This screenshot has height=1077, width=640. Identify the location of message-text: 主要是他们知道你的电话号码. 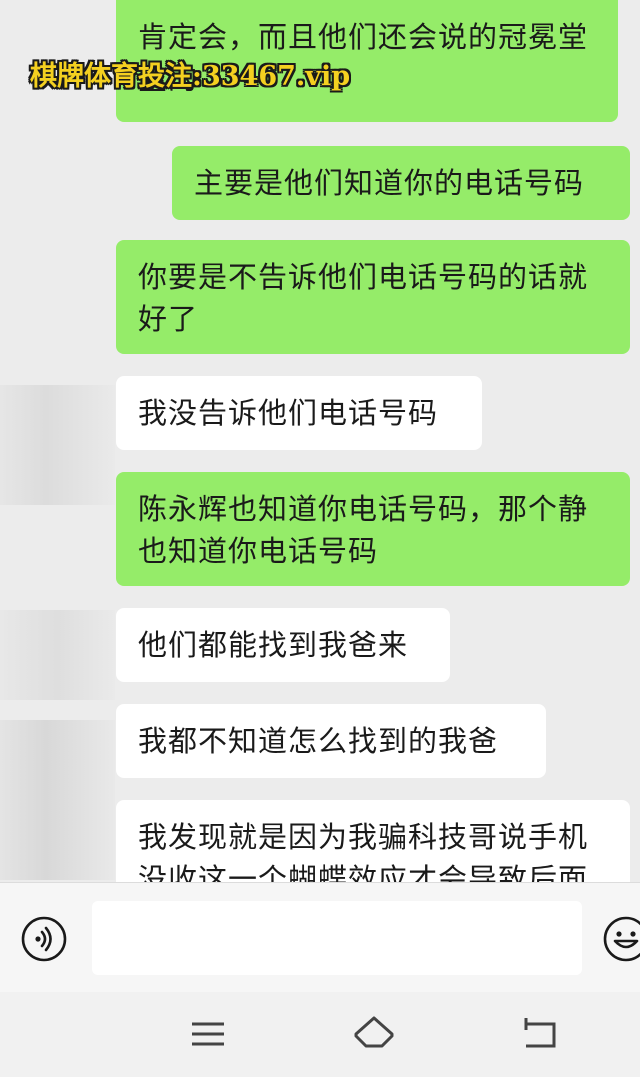
(389, 183).